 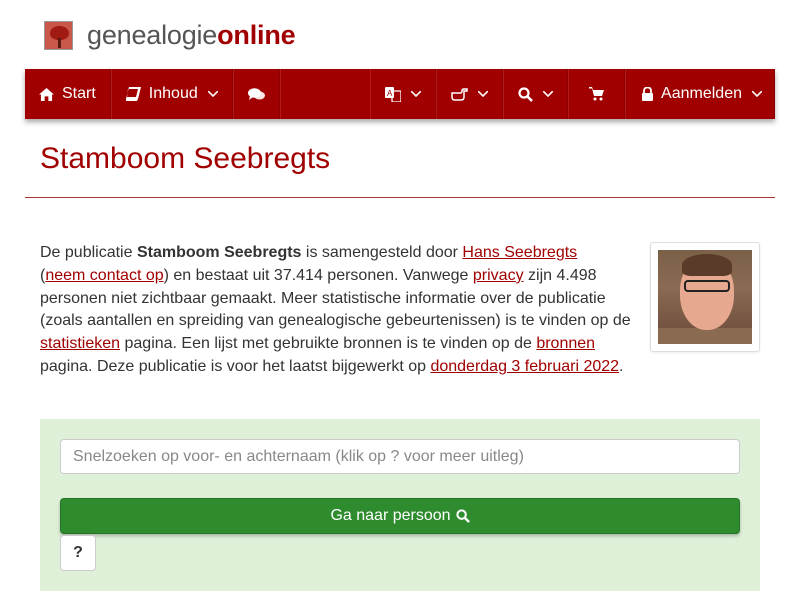 I want to click on nav-content-label: Inhoud, so click(x=173, y=93).